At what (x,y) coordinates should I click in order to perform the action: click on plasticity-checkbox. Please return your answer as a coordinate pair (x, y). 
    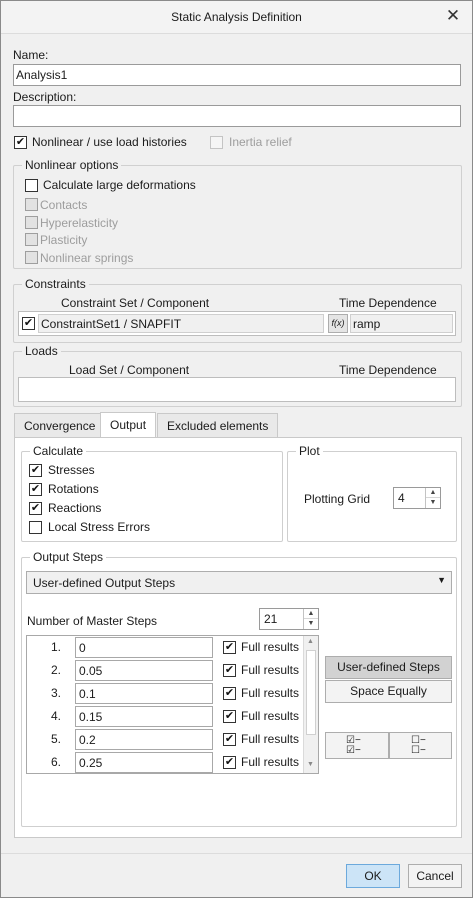
    Looking at the image, I should click on (31, 239).